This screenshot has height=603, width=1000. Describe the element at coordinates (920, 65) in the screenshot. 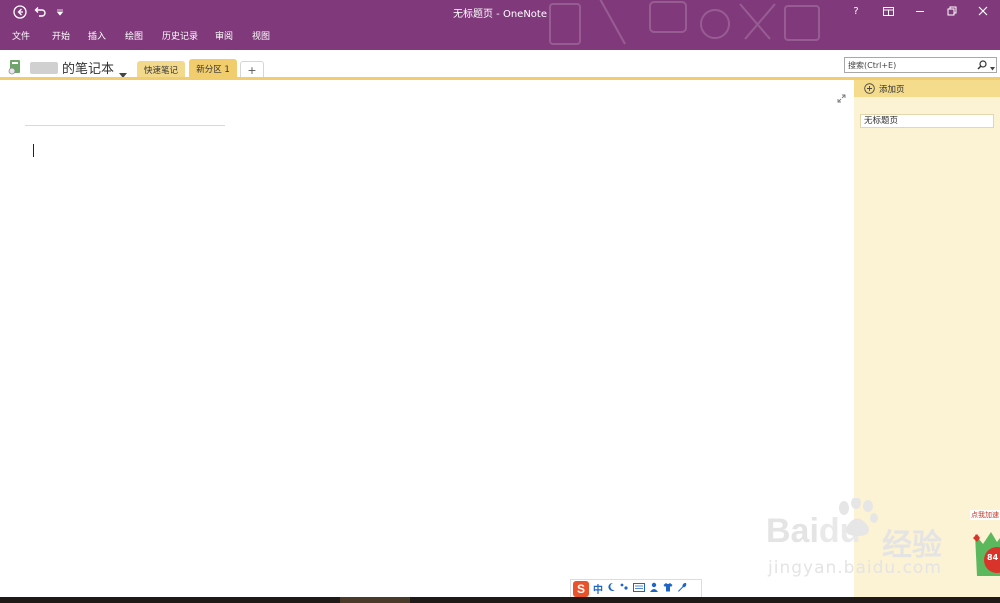

I see `search-box: 搜索(Ctrl+E)` at that location.